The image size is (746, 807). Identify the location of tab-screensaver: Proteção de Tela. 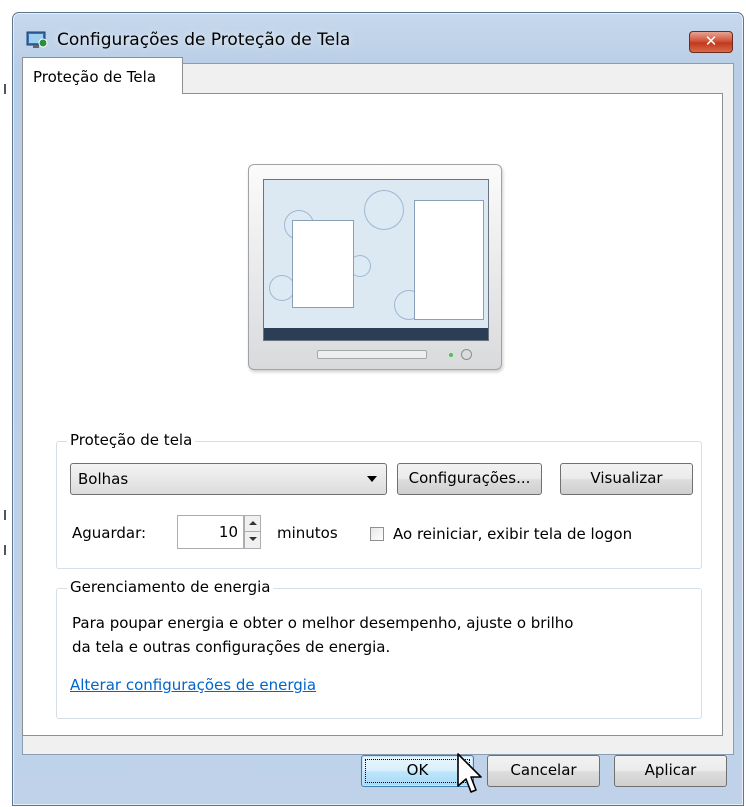
(102, 75).